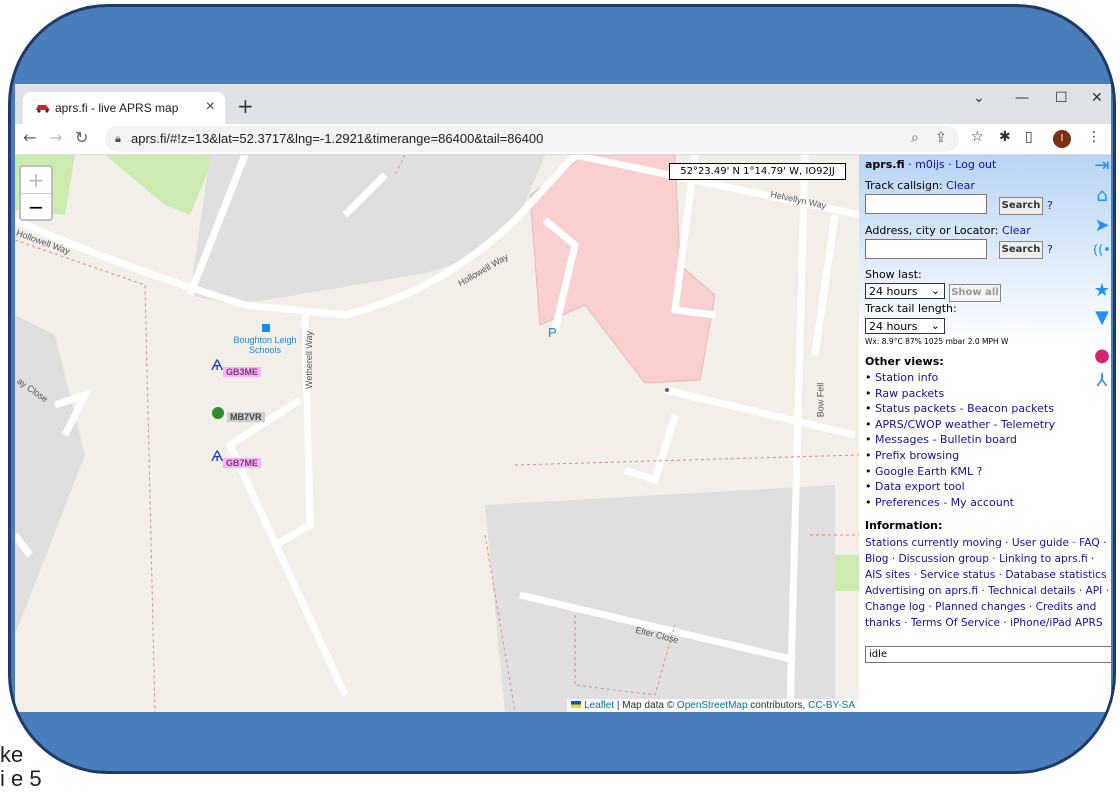 The width and height of the screenshot is (1120, 792). I want to click on extensions-icon: ✱, so click(1005, 137).